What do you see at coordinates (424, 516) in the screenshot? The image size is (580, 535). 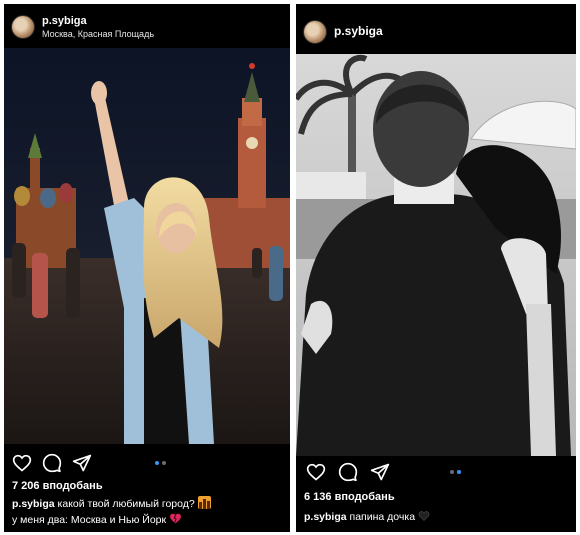 I see `black-heart-emoji-icon` at bounding box center [424, 516].